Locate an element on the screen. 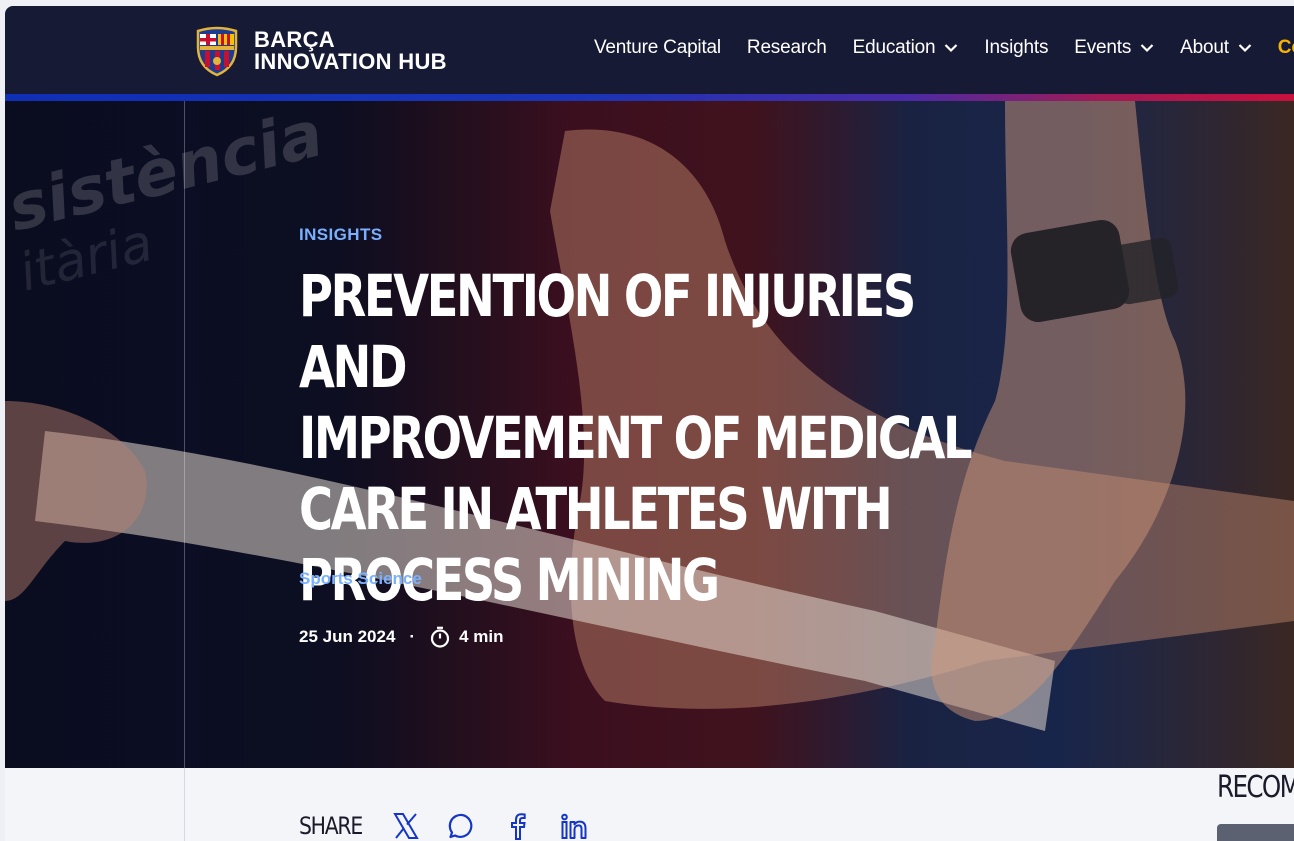  nav-item-education: Education is located at coordinates (906, 48).